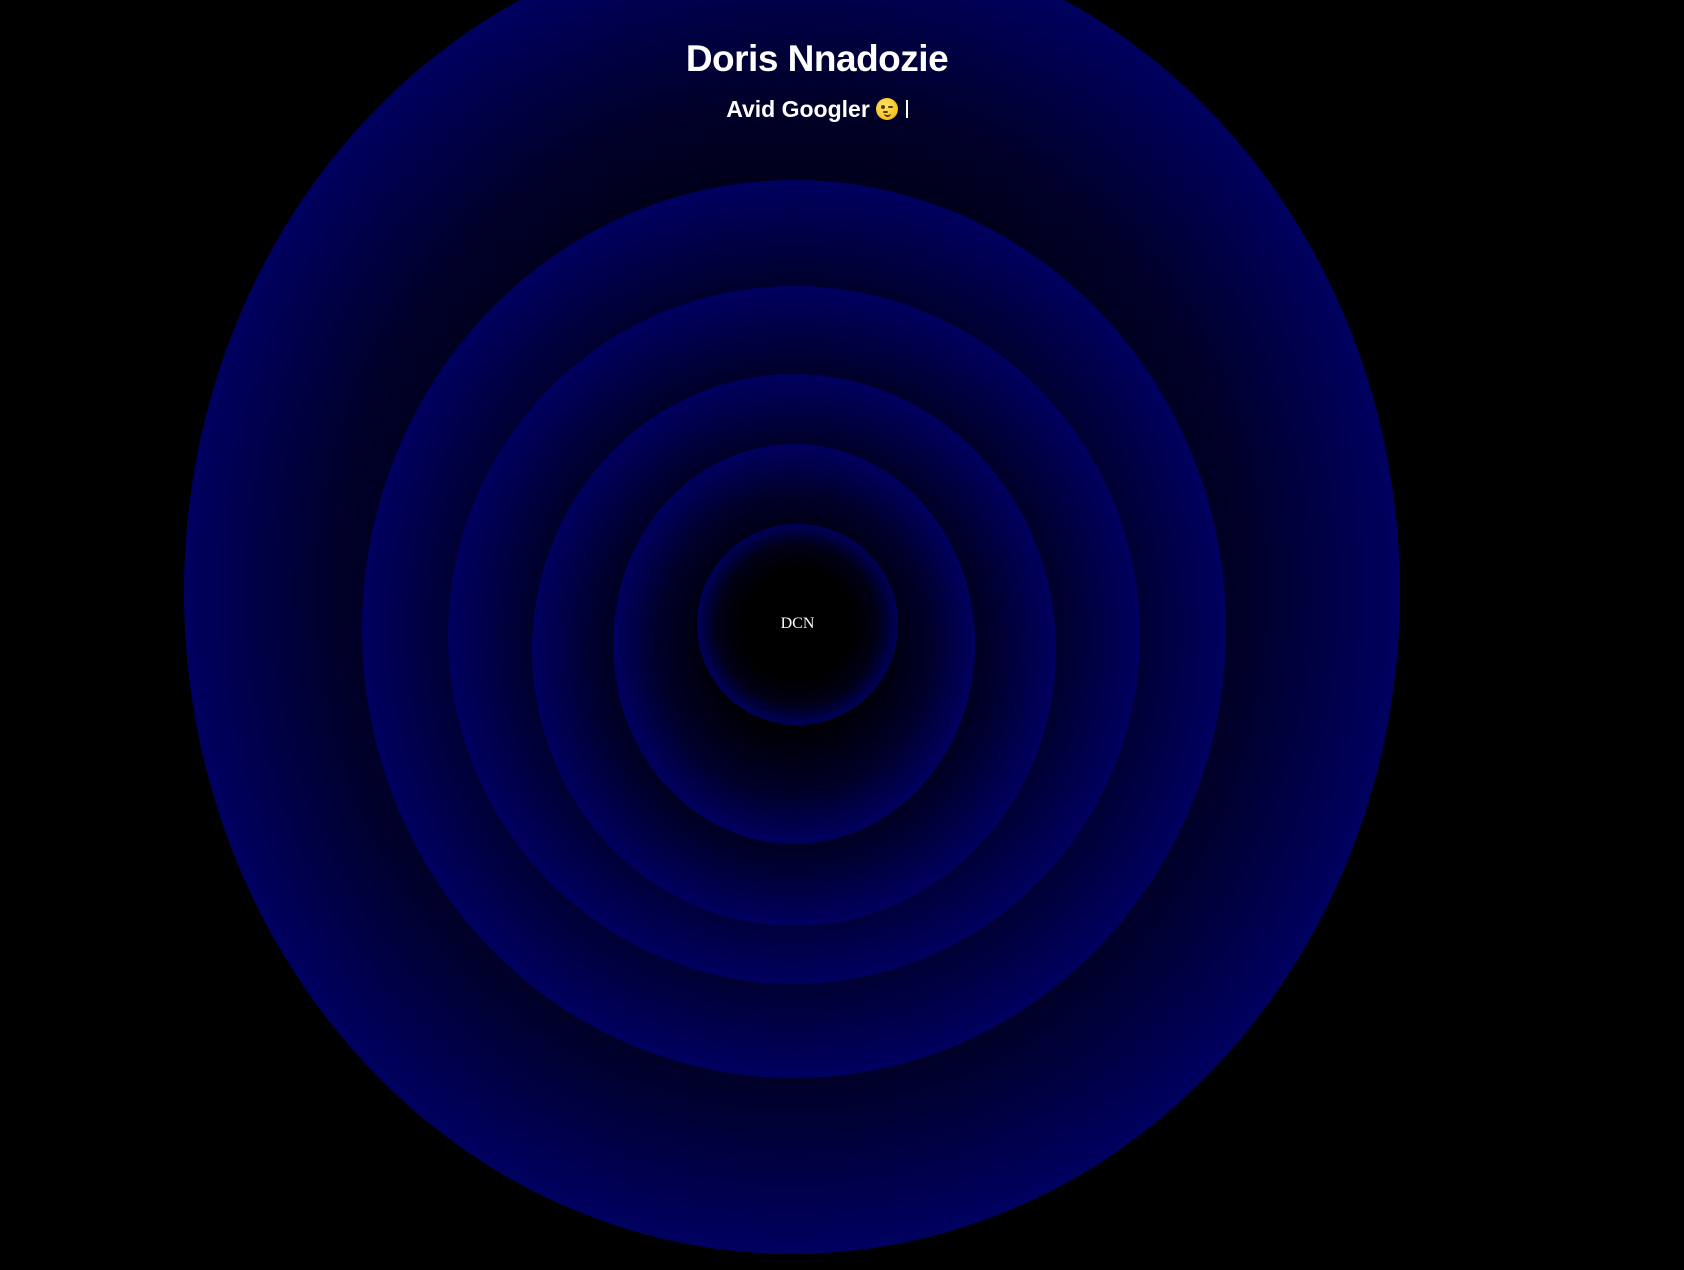  What do you see at coordinates (886, 109) in the screenshot?
I see `winking-face-icon` at bounding box center [886, 109].